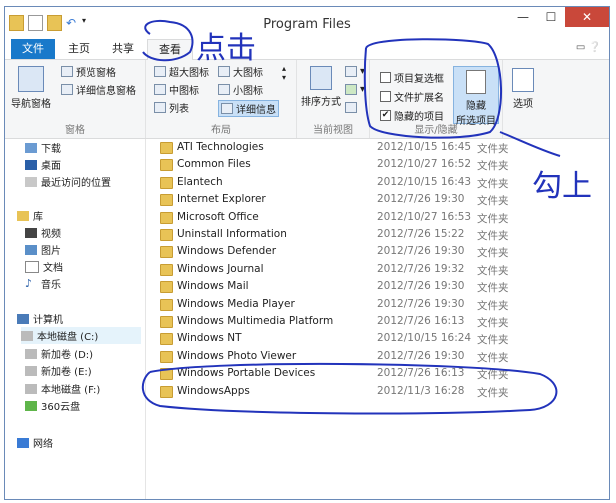  What do you see at coordinates (421, 268) in the screenshot?
I see `file-date: 2012/7/26 19:32` at bounding box center [421, 268].